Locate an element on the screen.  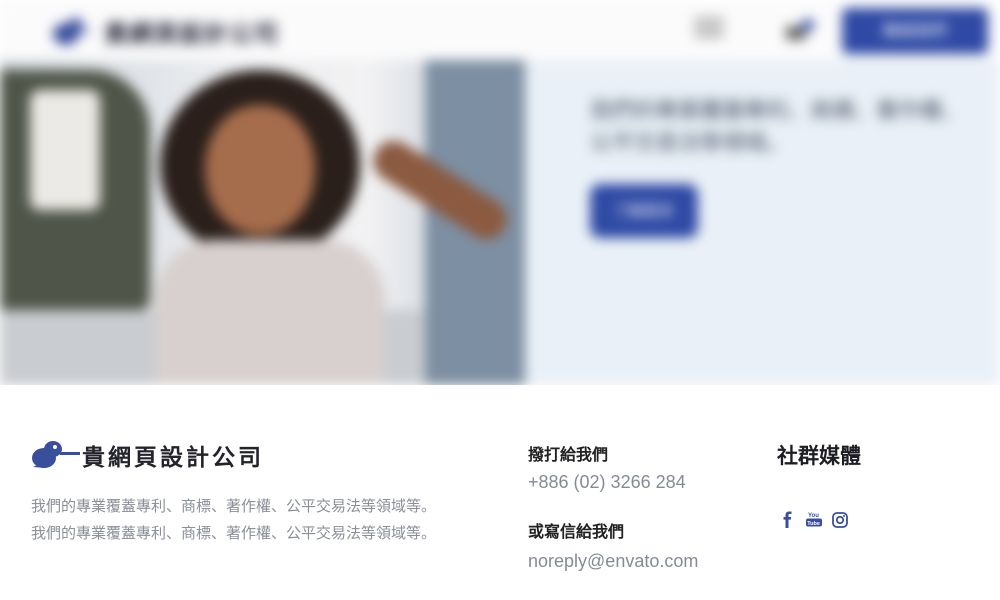
social-heading: 社群媒體 is located at coordinates (819, 456).